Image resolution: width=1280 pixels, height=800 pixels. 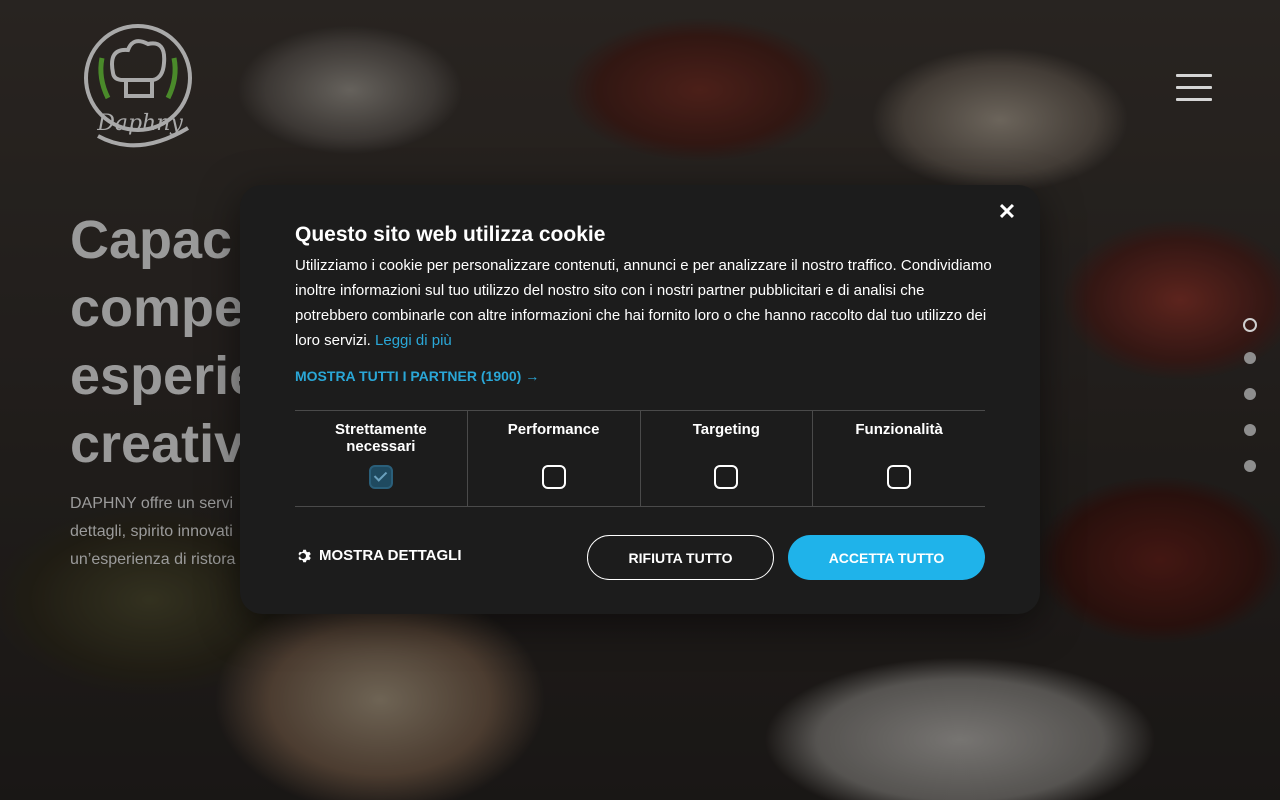 What do you see at coordinates (380, 477) in the screenshot?
I see `strictly-necessary-checkbox` at bounding box center [380, 477].